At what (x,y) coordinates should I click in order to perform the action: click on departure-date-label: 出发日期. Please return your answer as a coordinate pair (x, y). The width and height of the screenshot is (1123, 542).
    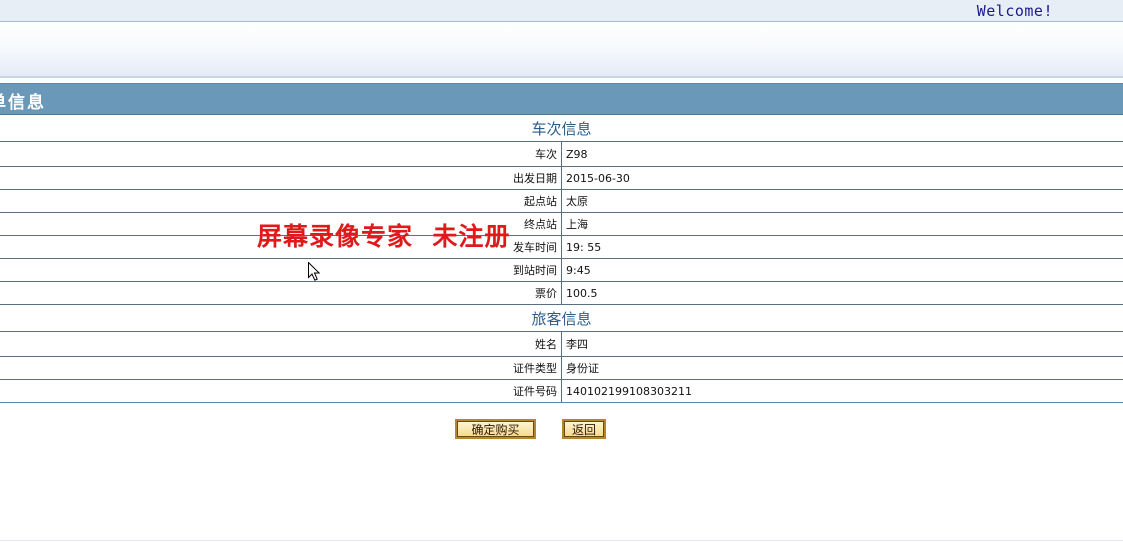
    Looking at the image, I should click on (281, 178).